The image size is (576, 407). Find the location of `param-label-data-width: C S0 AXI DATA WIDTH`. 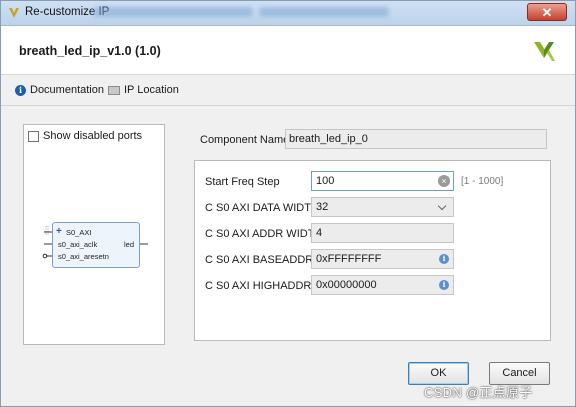

param-label-data-width: C S0 AXI DATA WIDTH is located at coordinates (262, 208).